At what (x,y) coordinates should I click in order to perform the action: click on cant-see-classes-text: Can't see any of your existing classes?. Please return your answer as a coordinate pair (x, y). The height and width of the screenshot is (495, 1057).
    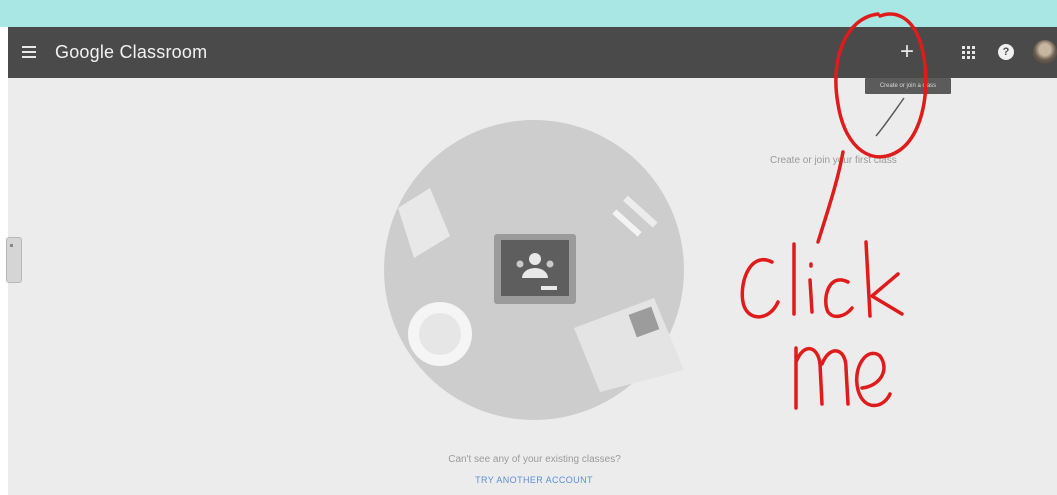
    Looking at the image, I should click on (534, 459).